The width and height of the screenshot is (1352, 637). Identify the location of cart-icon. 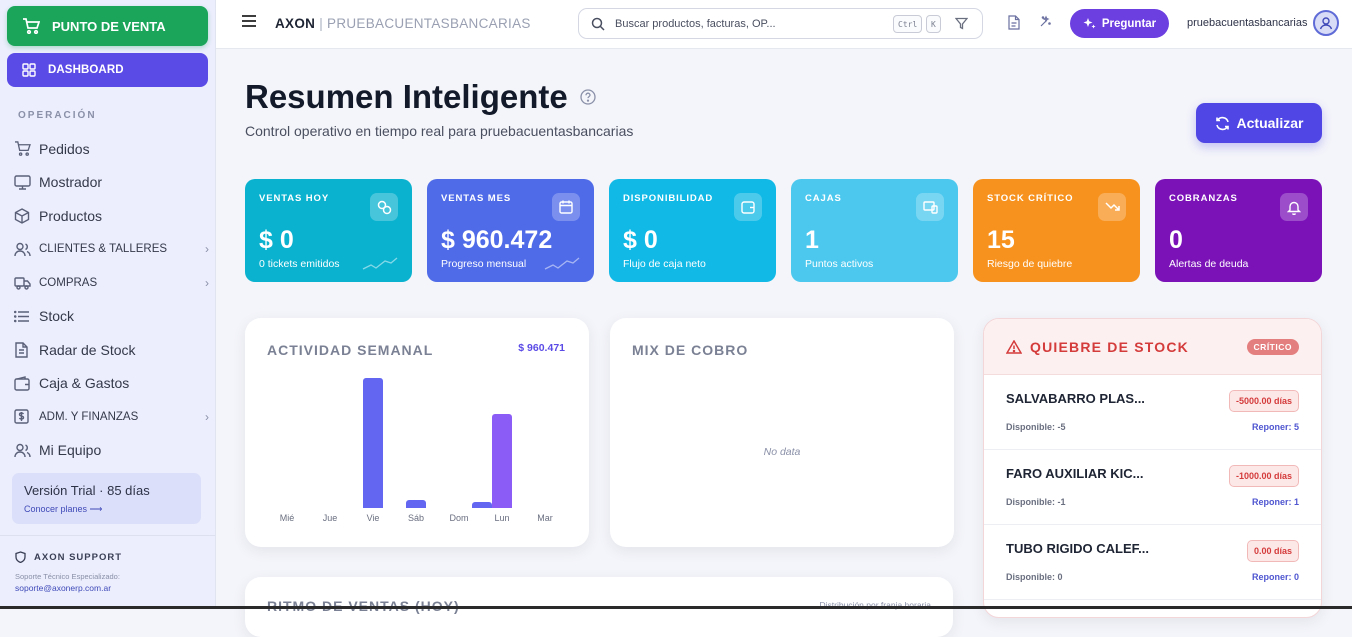
(31, 26).